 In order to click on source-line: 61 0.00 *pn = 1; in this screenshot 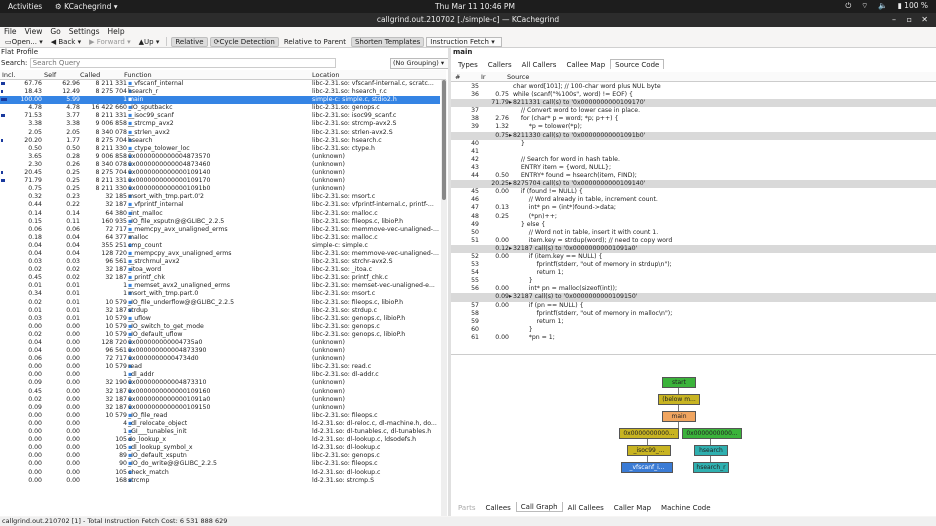, I will do `click(693, 338)`.